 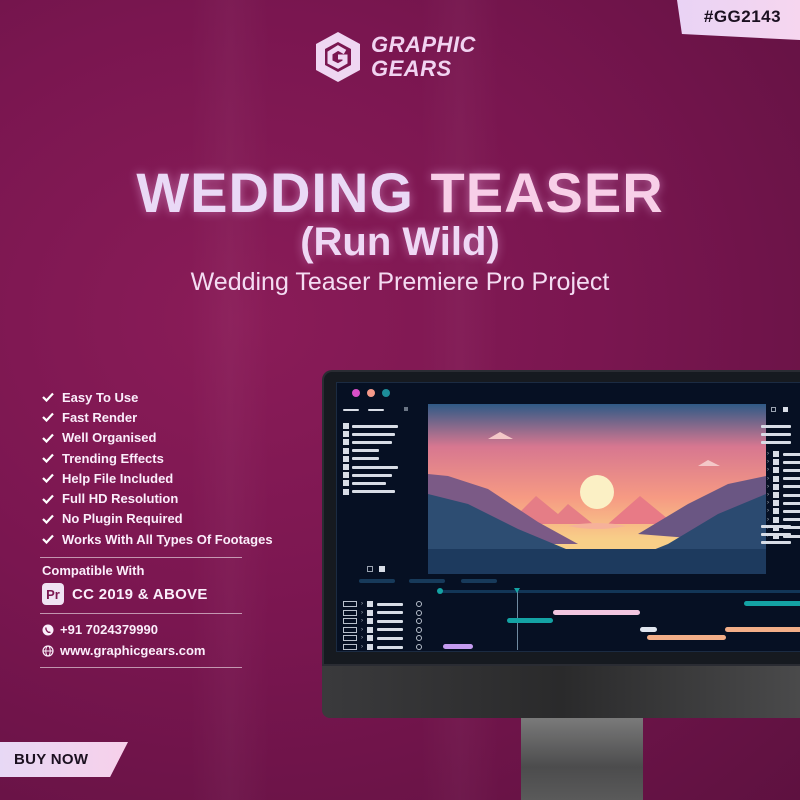 What do you see at coordinates (561, 692) in the screenshot?
I see `monitor-chin` at bounding box center [561, 692].